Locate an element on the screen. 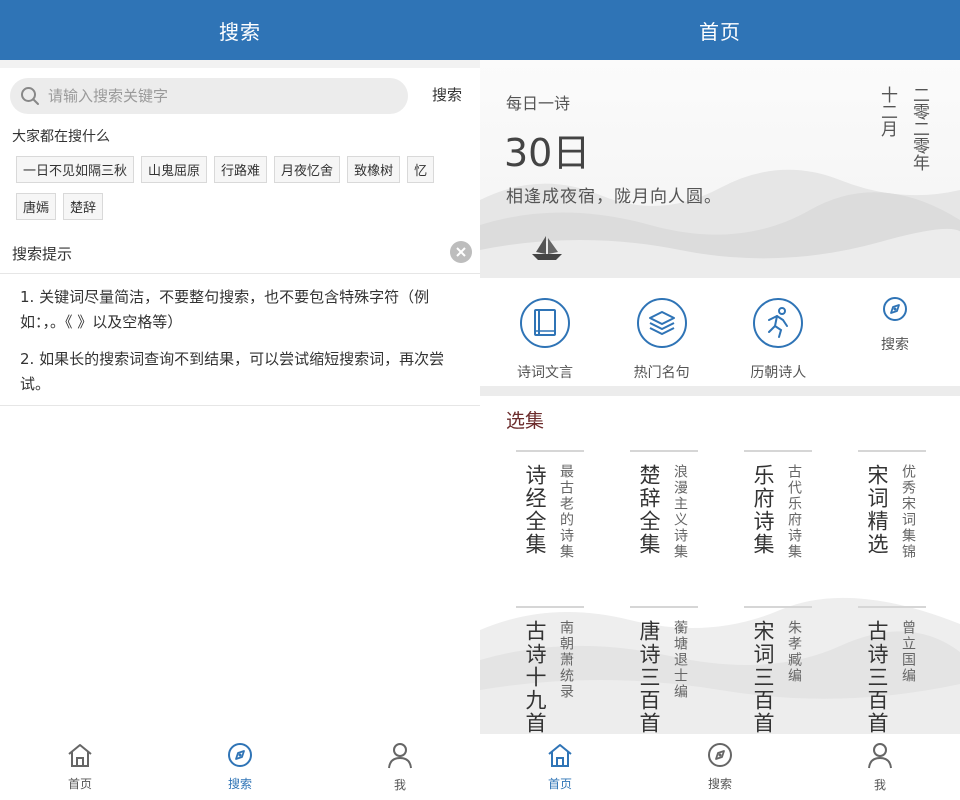  hot-searches-title: 大家都在搜什么 is located at coordinates (61, 137).